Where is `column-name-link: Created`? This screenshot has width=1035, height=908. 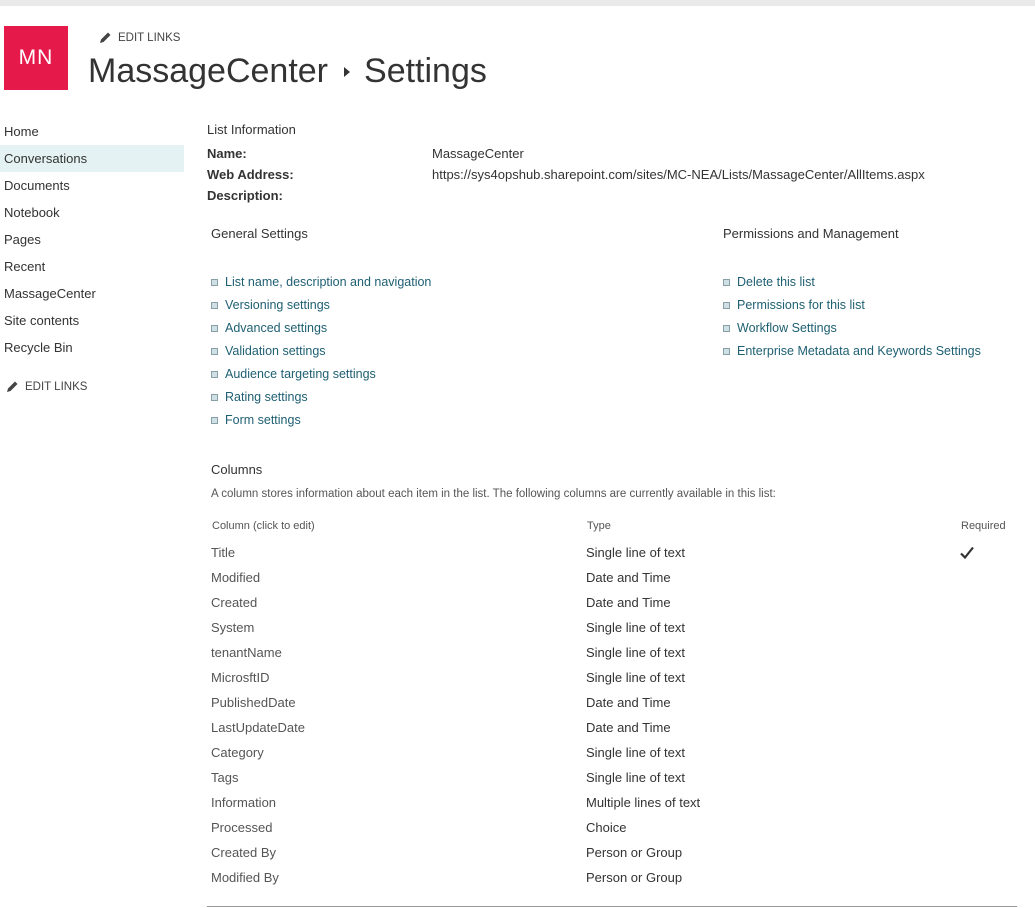 column-name-link: Created is located at coordinates (234, 602).